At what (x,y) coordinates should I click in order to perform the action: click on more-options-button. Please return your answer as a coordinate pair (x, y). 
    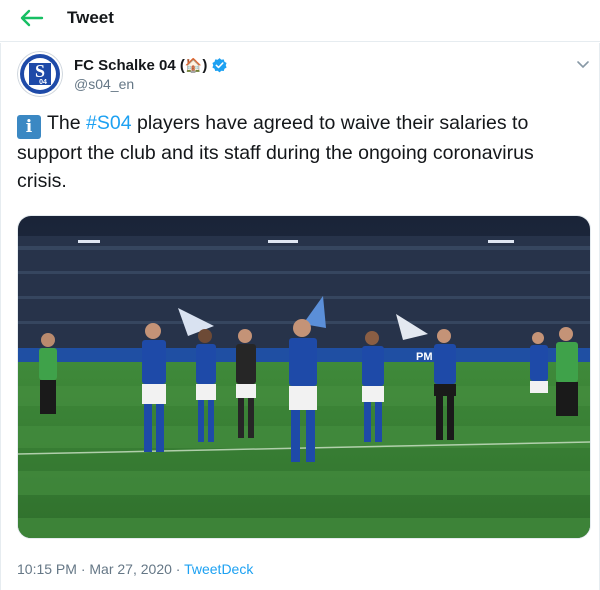
    Looking at the image, I should click on (583, 63).